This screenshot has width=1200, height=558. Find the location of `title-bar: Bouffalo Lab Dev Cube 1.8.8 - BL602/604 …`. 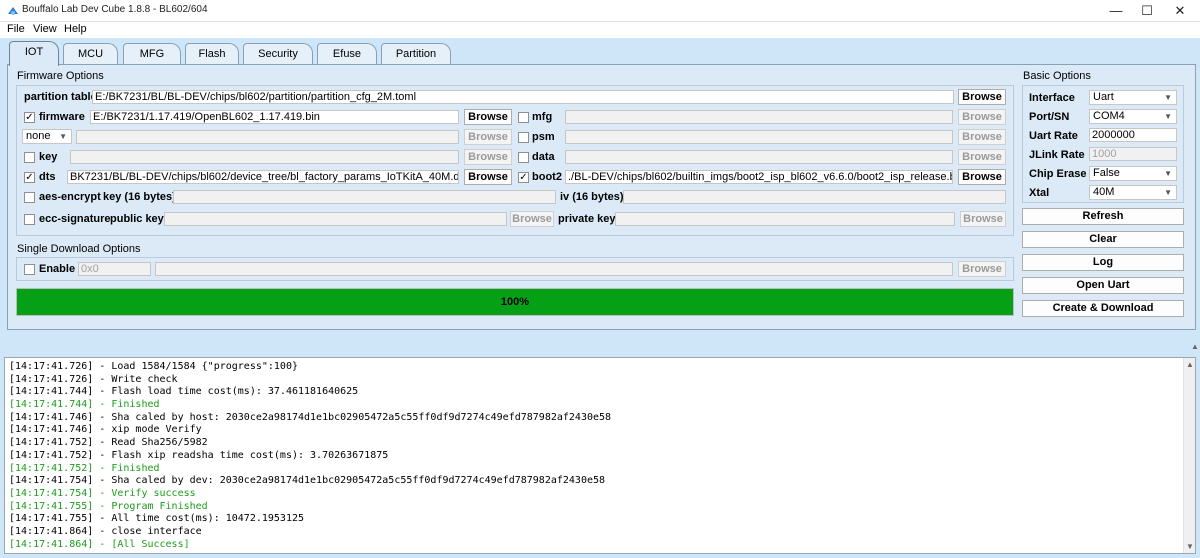

title-bar: Bouffalo Lab Dev Cube 1.8.8 - BL602/604 … is located at coordinates (600, 11).